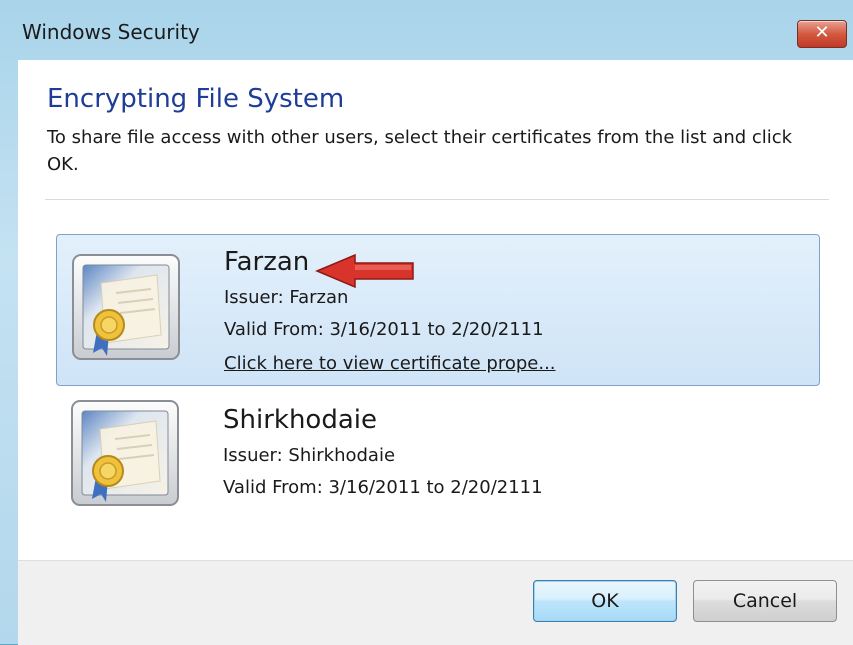 This screenshot has width=853, height=645. Describe the element at coordinates (437, 199) in the screenshot. I see `divider` at that location.